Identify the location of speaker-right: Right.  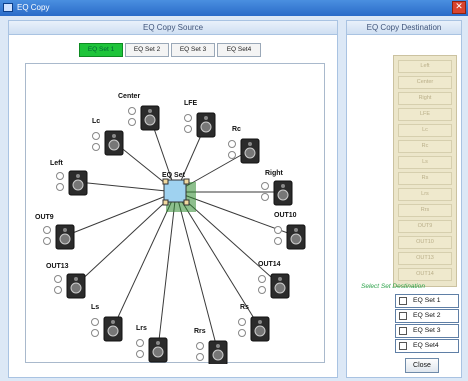
(277, 188).